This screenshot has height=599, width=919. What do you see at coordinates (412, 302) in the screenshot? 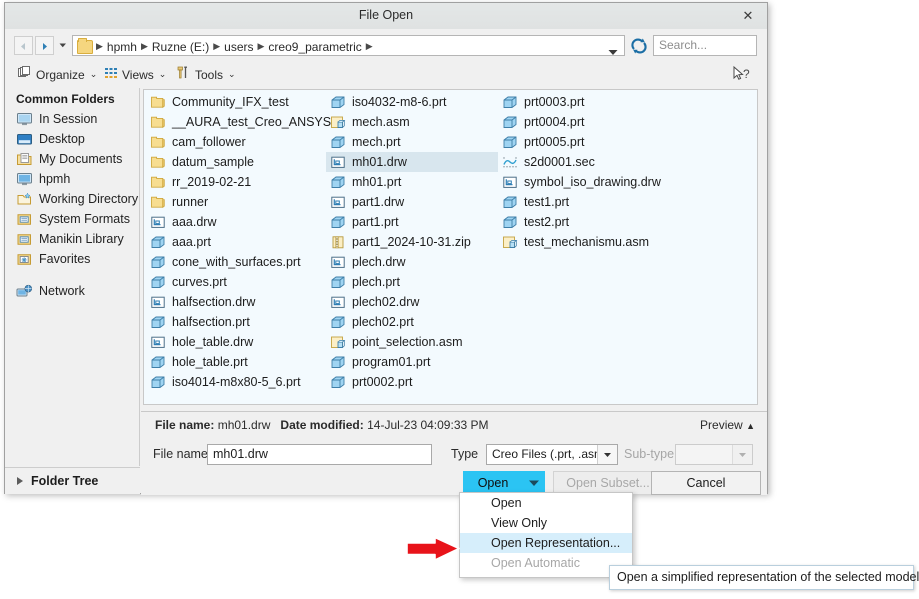
I see `file-list-item: plech02.drw` at bounding box center [412, 302].